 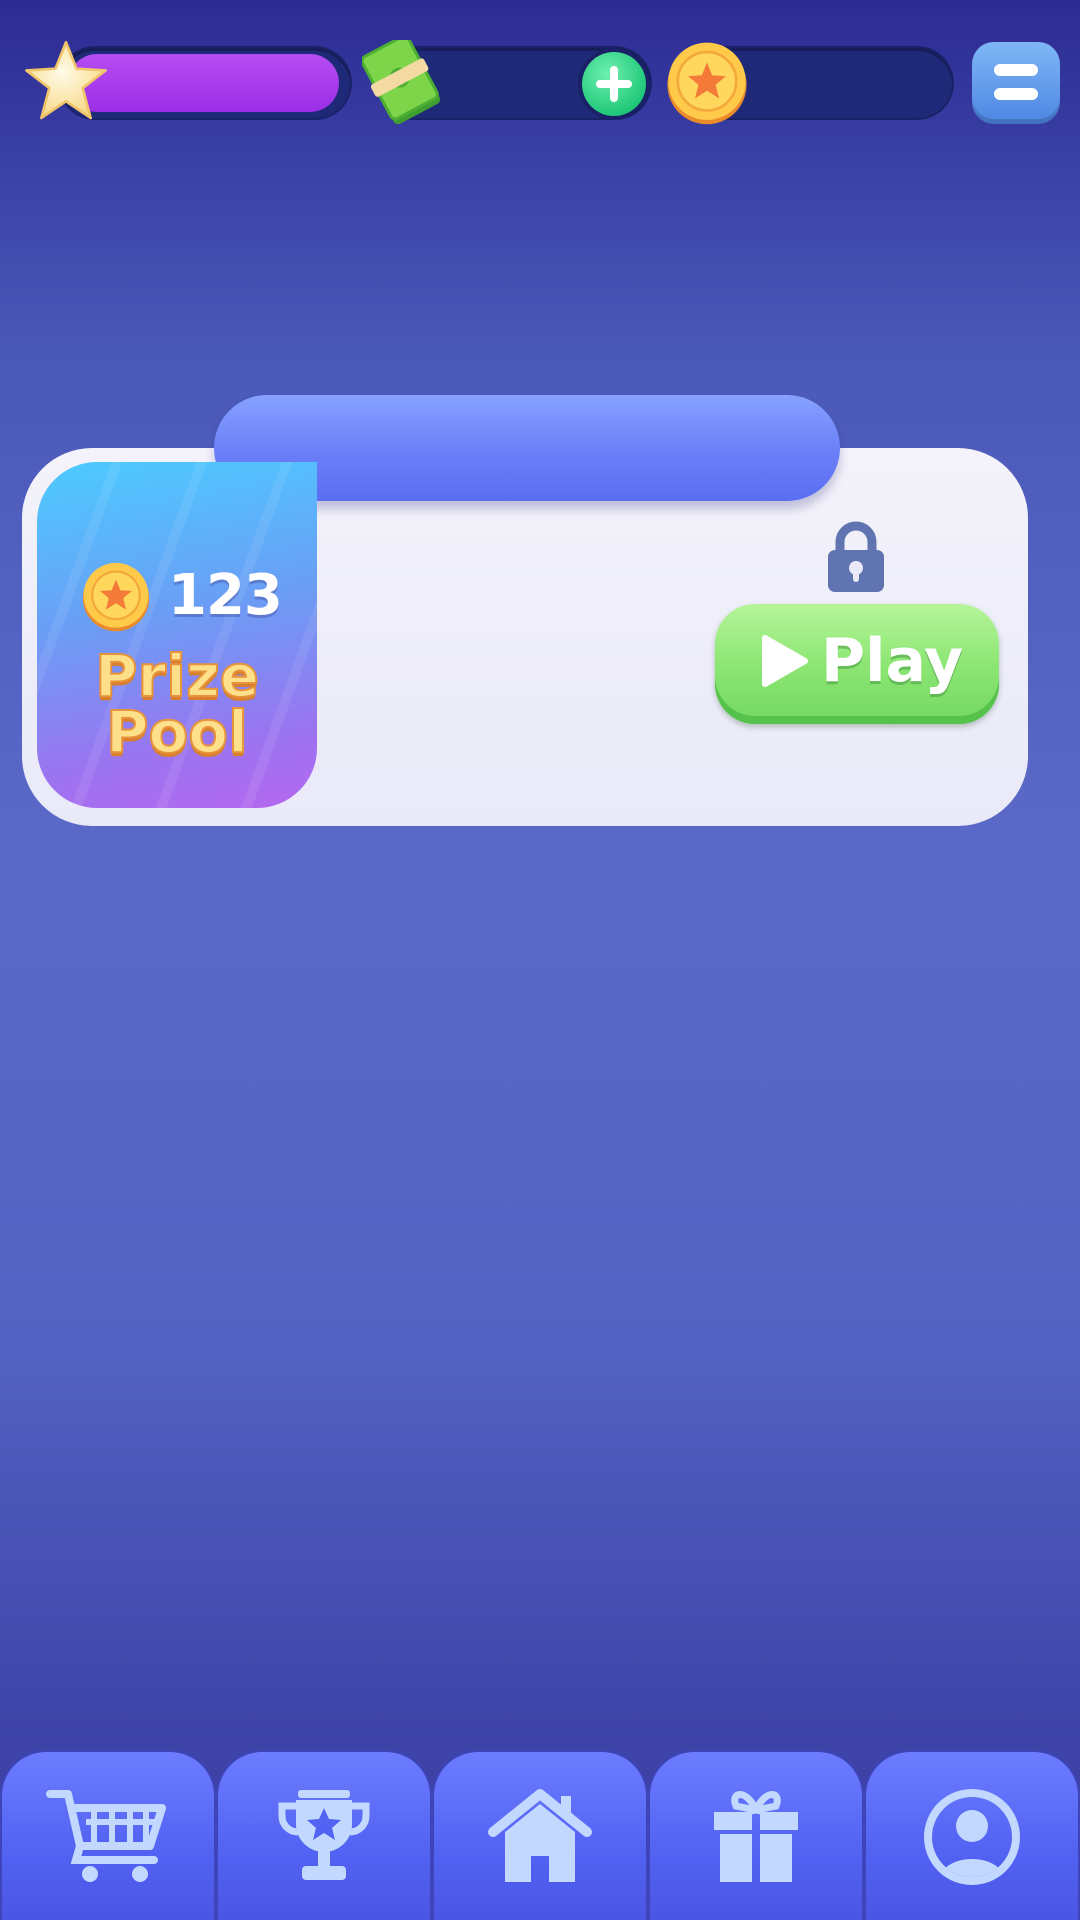 I want to click on cart-icon, so click(x=106, y=1836).